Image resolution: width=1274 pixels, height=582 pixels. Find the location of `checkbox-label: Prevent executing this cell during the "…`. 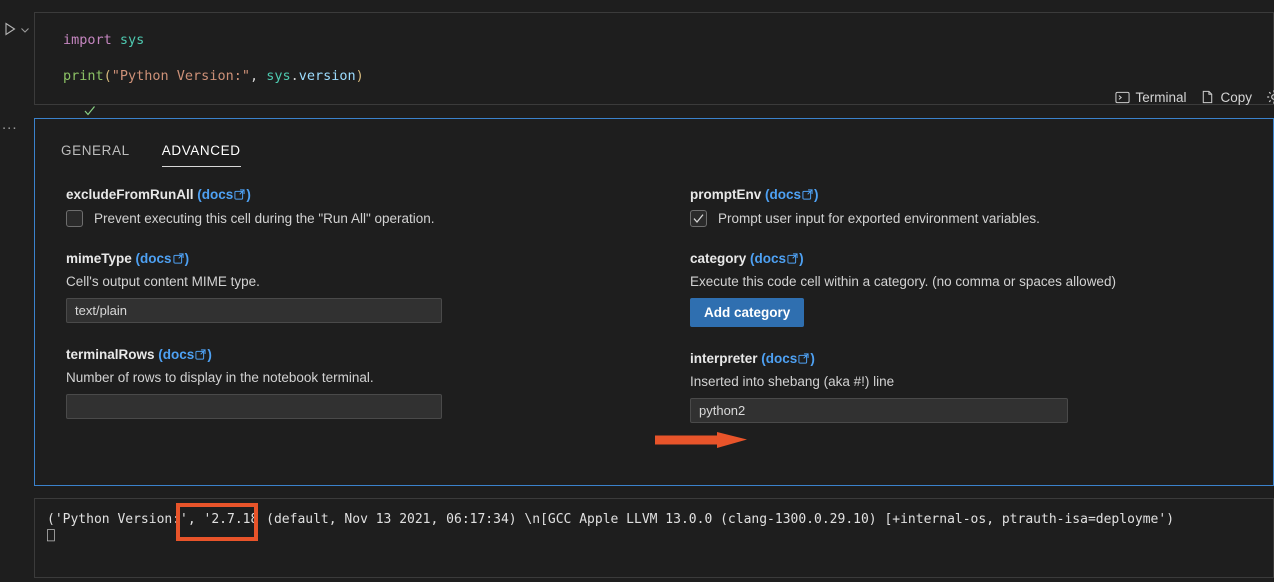

checkbox-label: Prevent executing this cell during the "… is located at coordinates (264, 218).